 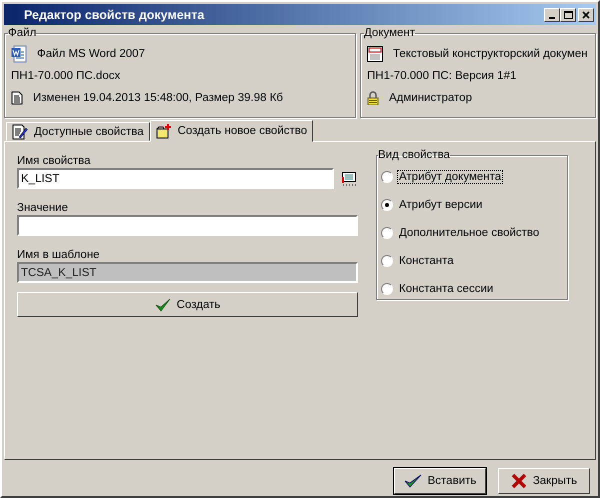 What do you see at coordinates (349, 178) in the screenshot?
I see `list-picker-icon` at bounding box center [349, 178].